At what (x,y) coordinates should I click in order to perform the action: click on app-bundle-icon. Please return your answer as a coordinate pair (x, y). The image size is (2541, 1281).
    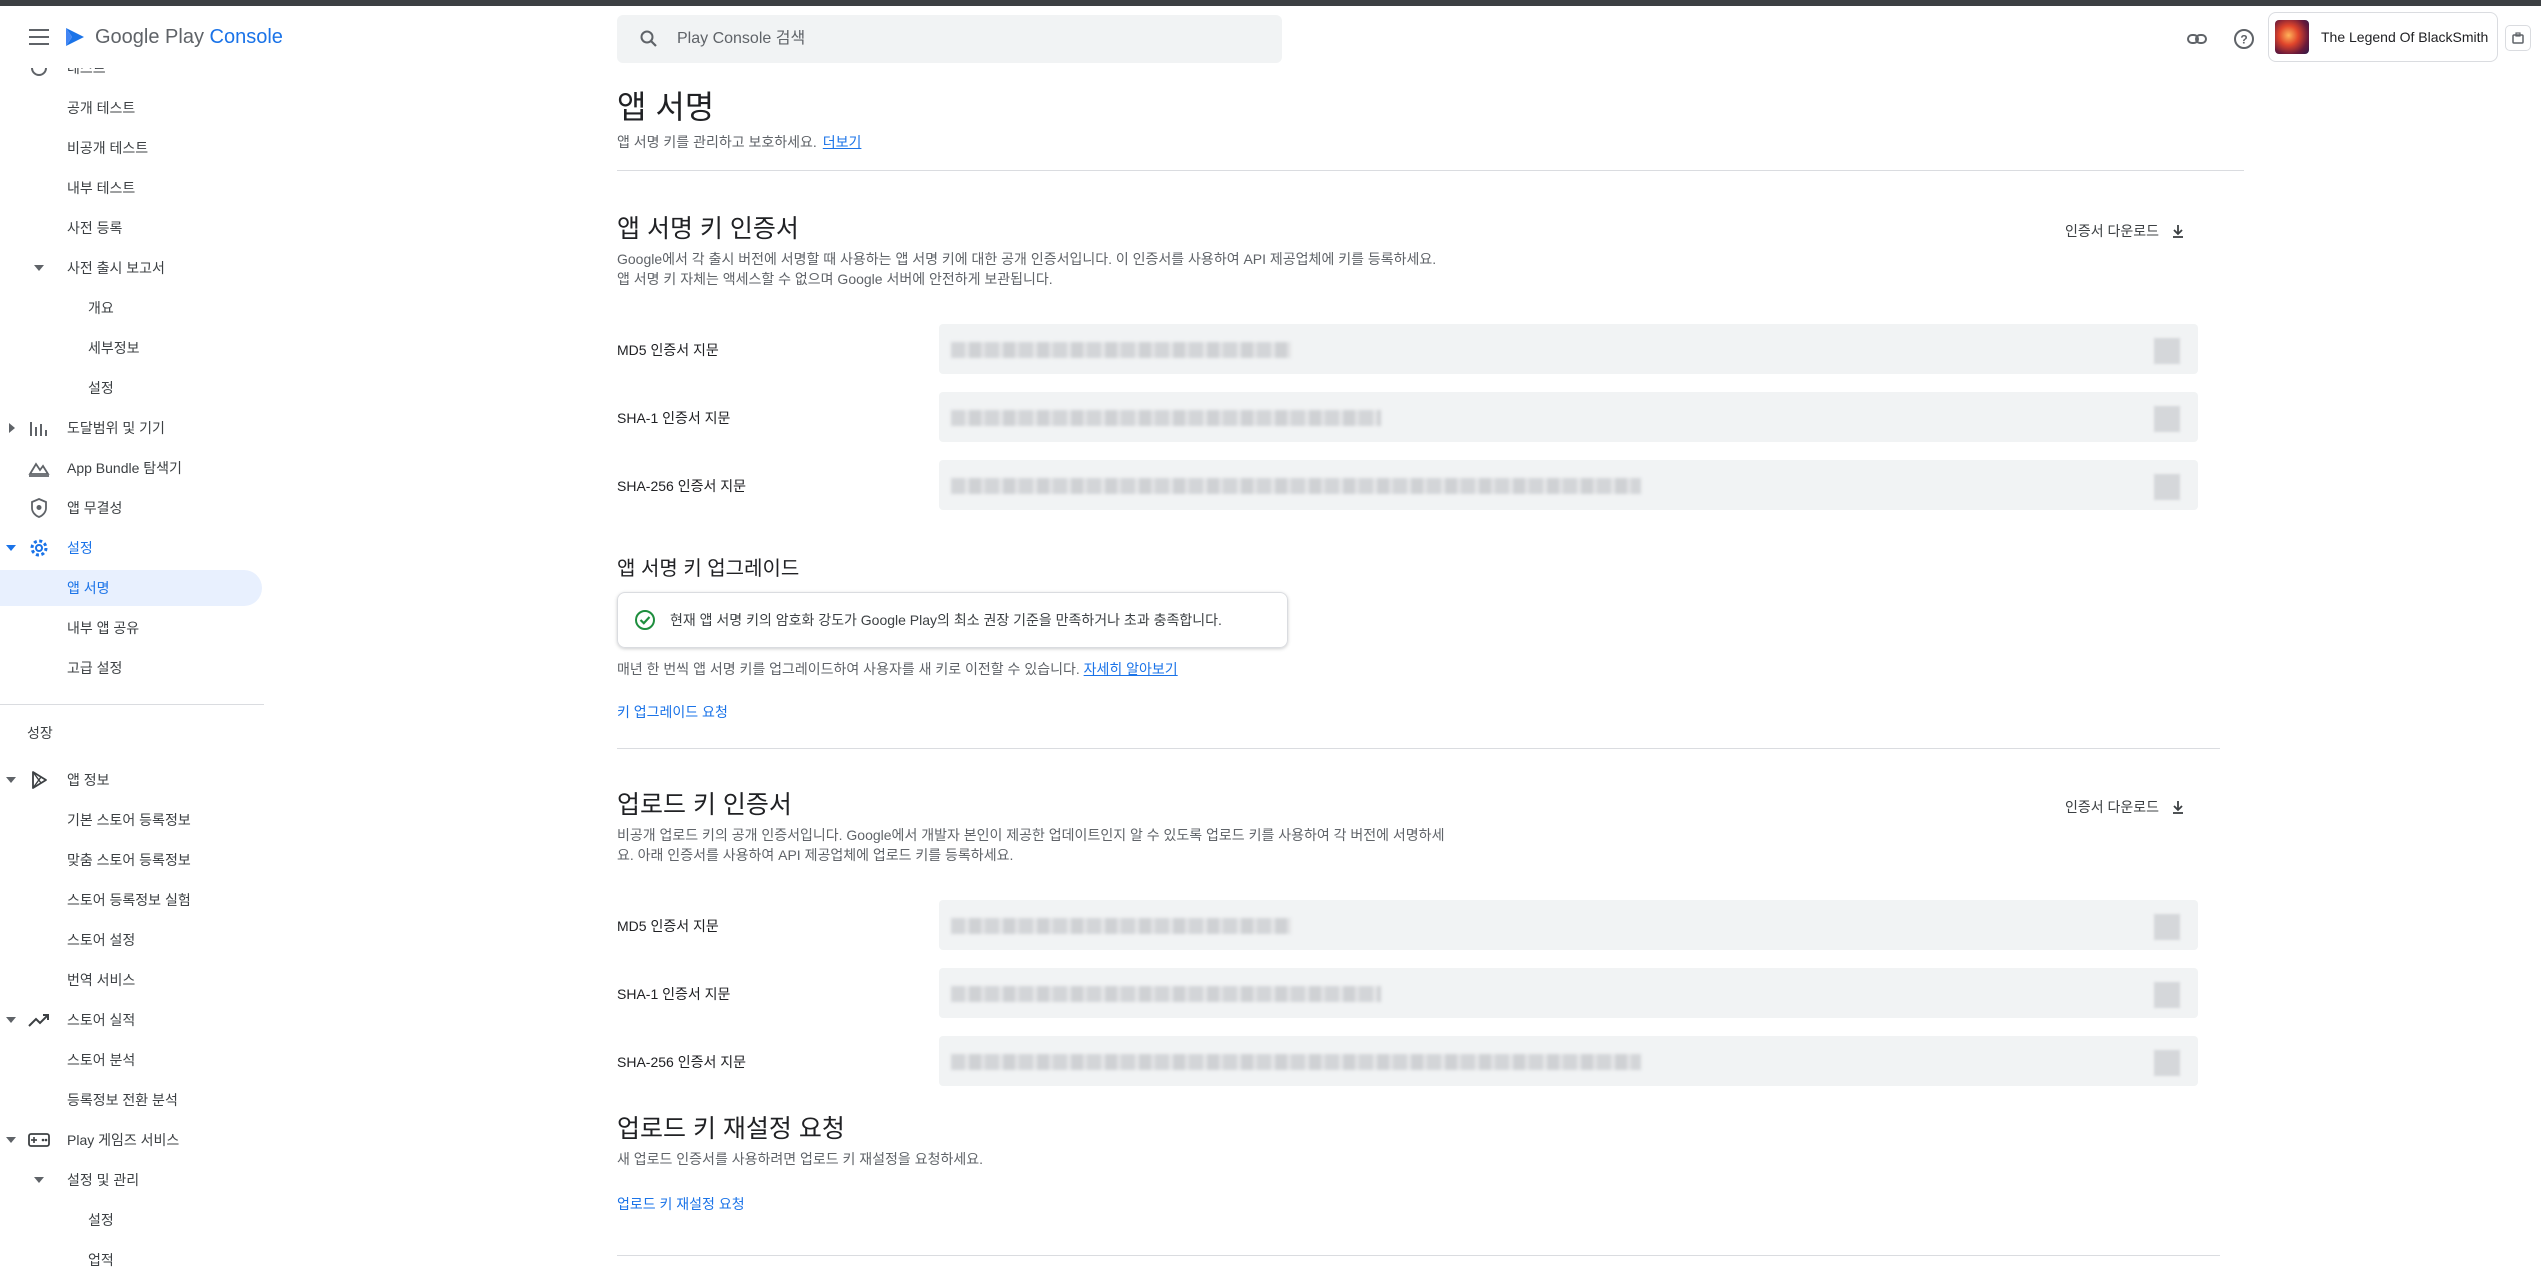
    Looking at the image, I should click on (39, 468).